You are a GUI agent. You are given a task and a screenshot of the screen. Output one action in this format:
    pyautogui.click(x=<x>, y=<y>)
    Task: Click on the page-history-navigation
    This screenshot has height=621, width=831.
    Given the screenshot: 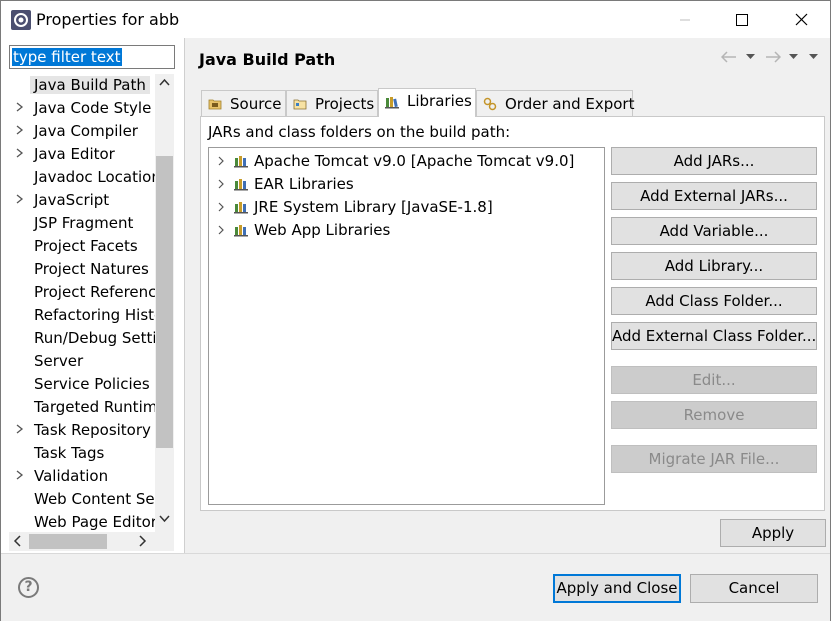 What is the action you would take?
    pyautogui.click(x=773, y=58)
    